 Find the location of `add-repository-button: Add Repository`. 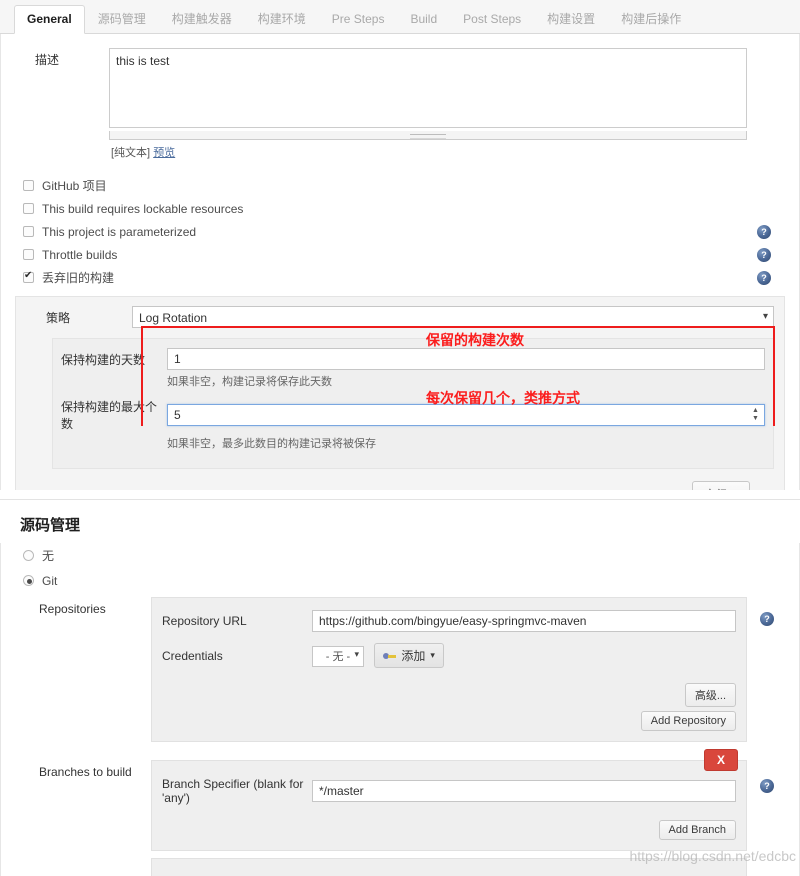

add-repository-button: Add Repository is located at coordinates (688, 721).